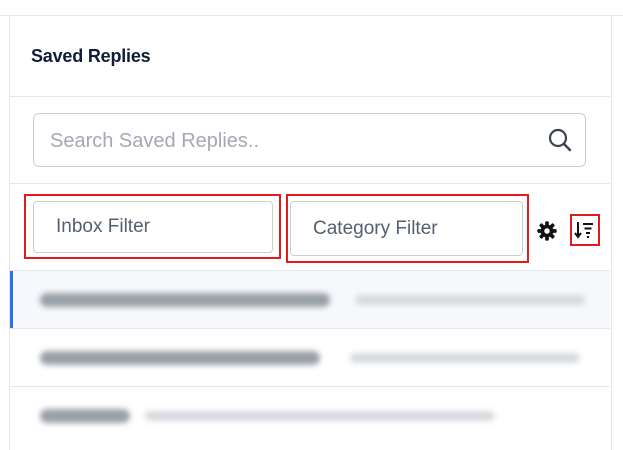  What do you see at coordinates (375, 228) in the screenshot?
I see `category-filter-label: Category Filter` at bounding box center [375, 228].